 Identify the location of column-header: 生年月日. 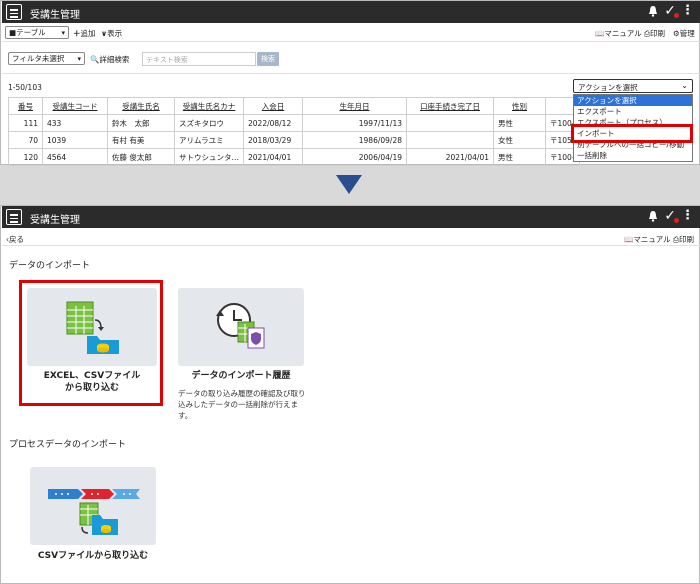
(354, 106).